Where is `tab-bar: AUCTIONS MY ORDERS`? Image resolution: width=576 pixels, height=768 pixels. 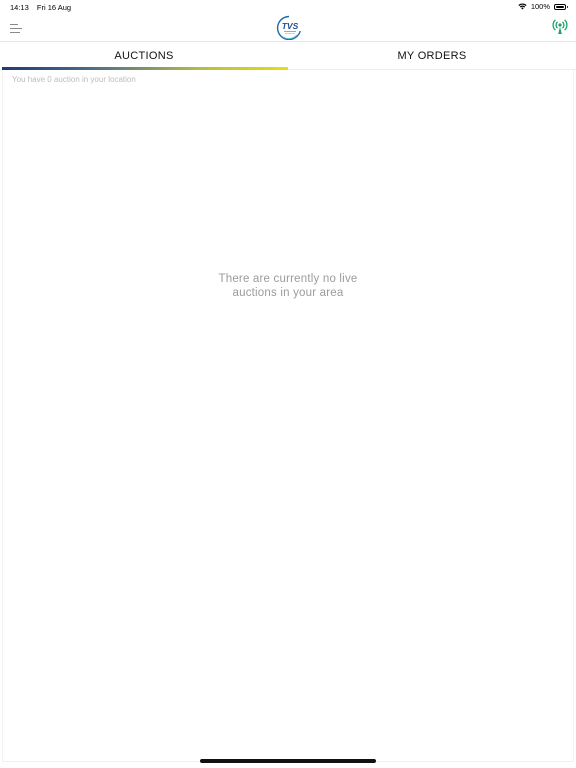 tab-bar: AUCTIONS MY ORDERS is located at coordinates (288, 56).